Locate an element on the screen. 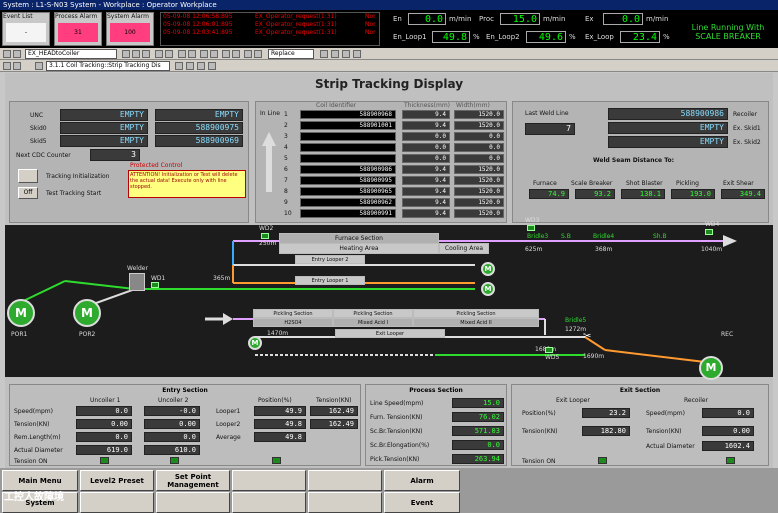 The height and width of the screenshot is (513, 778). nav-forward-icon is located at coordinates (17, 66).